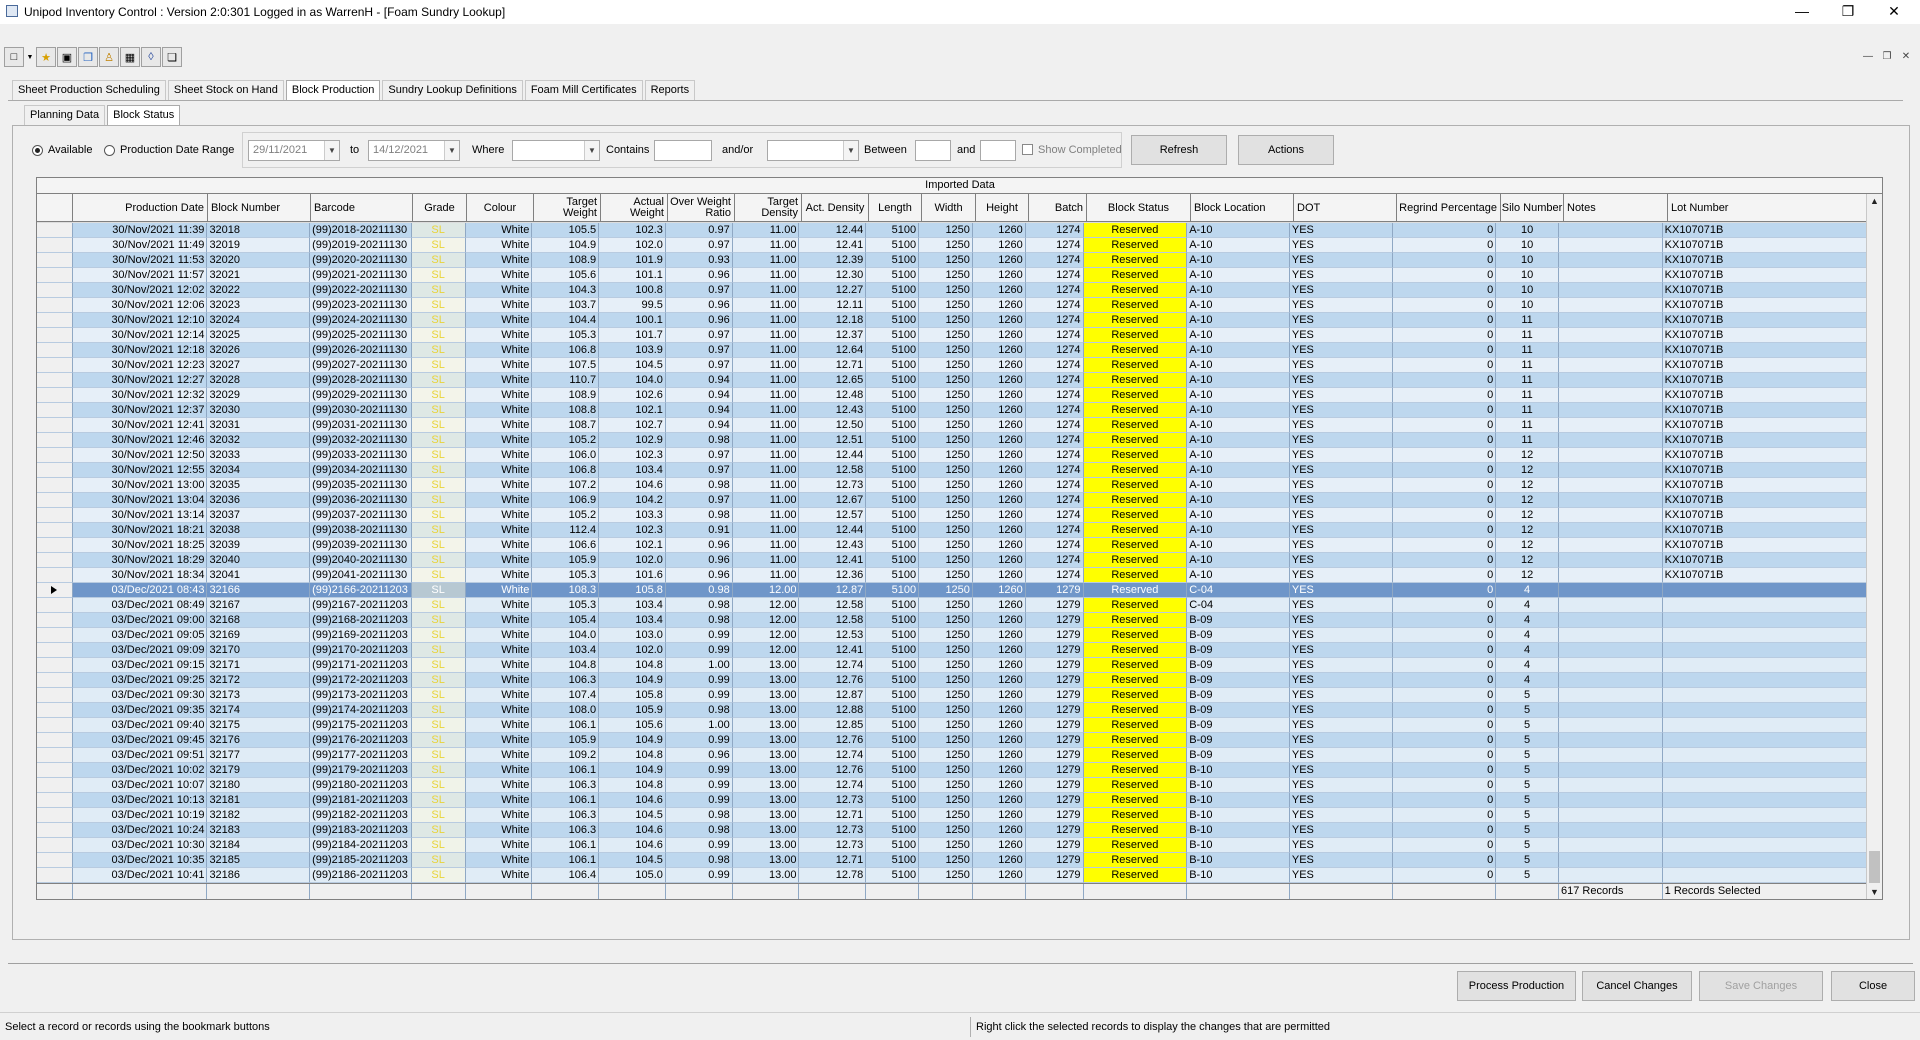  What do you see at coordinates (833, 845) in the screenshot?
I see `cell-act-density: 12.73` at bounding box center [833, 845].